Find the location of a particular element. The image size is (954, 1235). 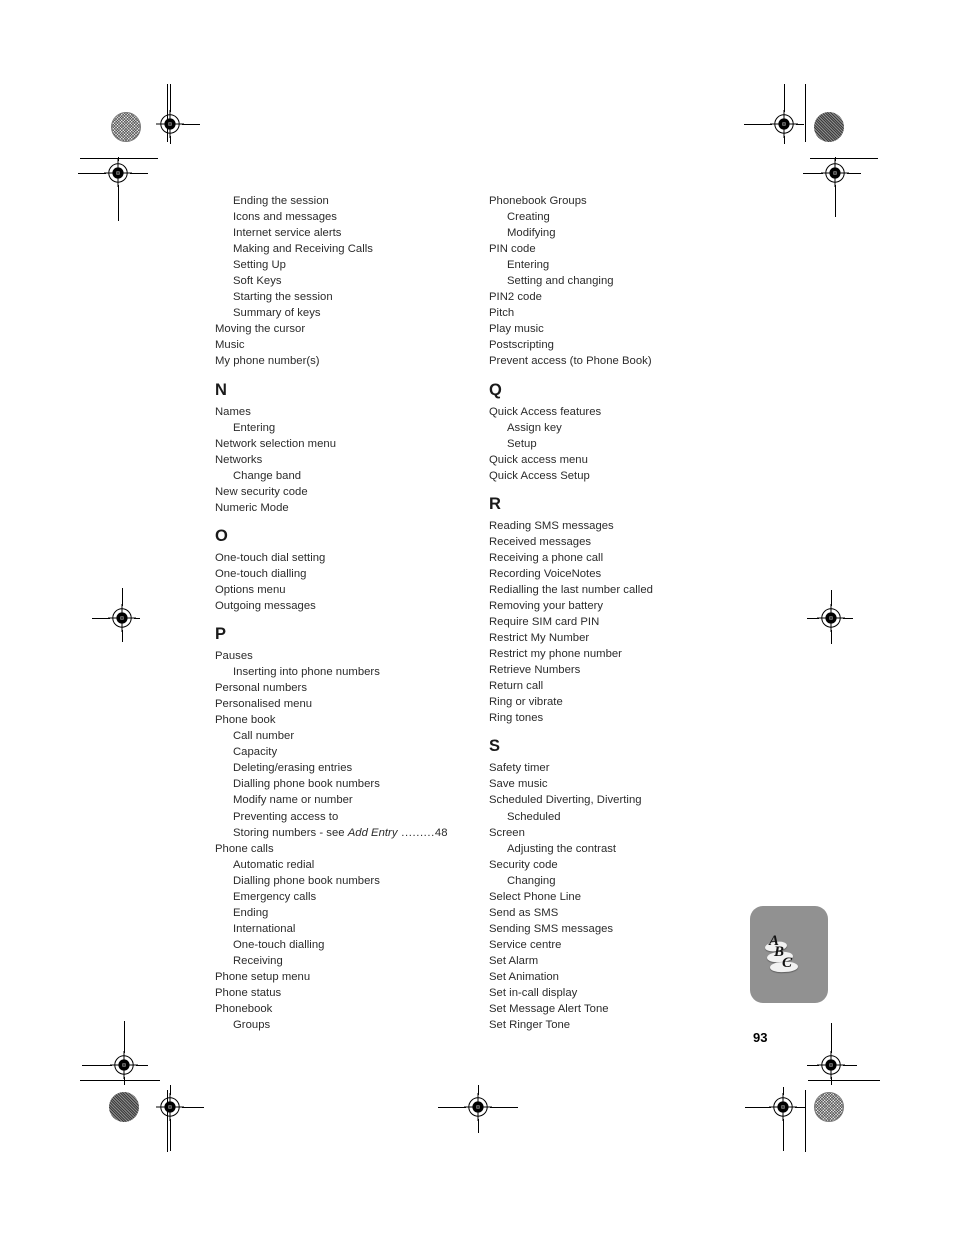

index-entry: Phone status is located at coordinates (248, 993).